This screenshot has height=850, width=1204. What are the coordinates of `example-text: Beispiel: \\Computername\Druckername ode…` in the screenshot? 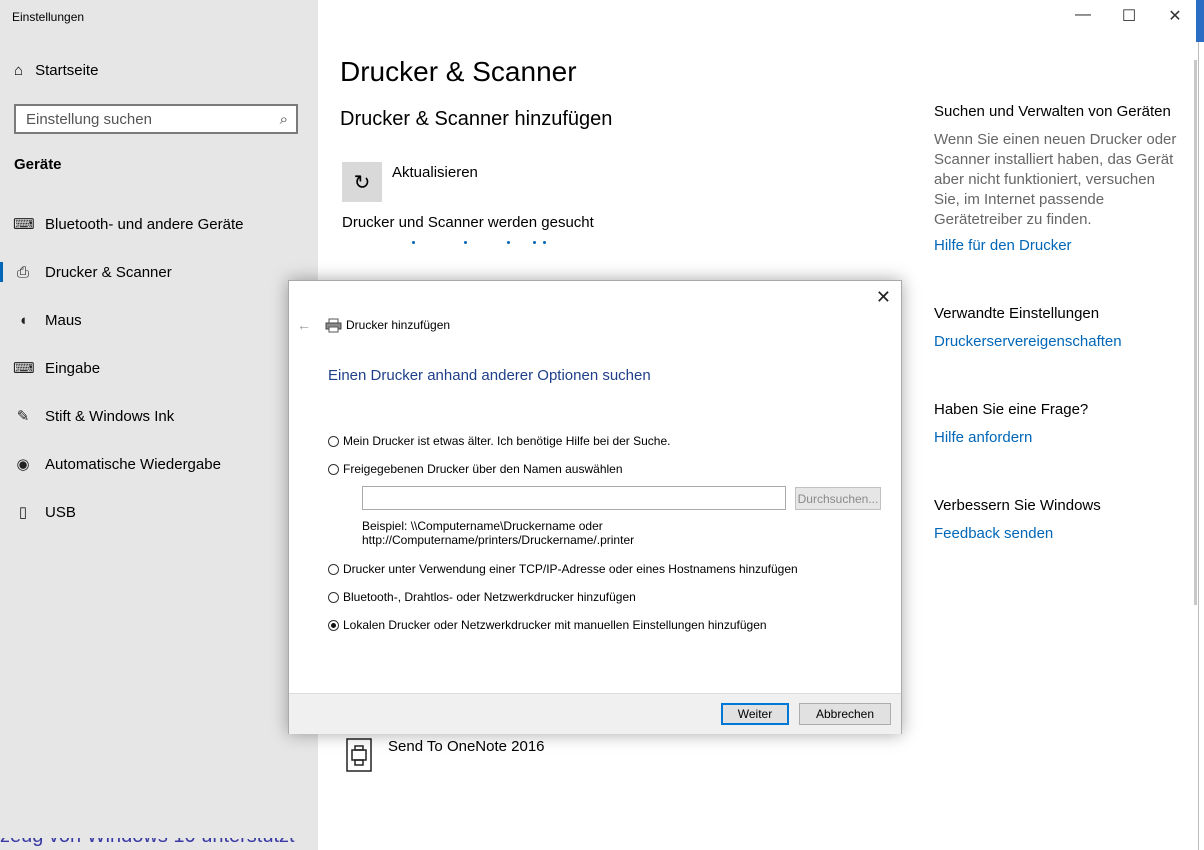 It's located at (498, 533).